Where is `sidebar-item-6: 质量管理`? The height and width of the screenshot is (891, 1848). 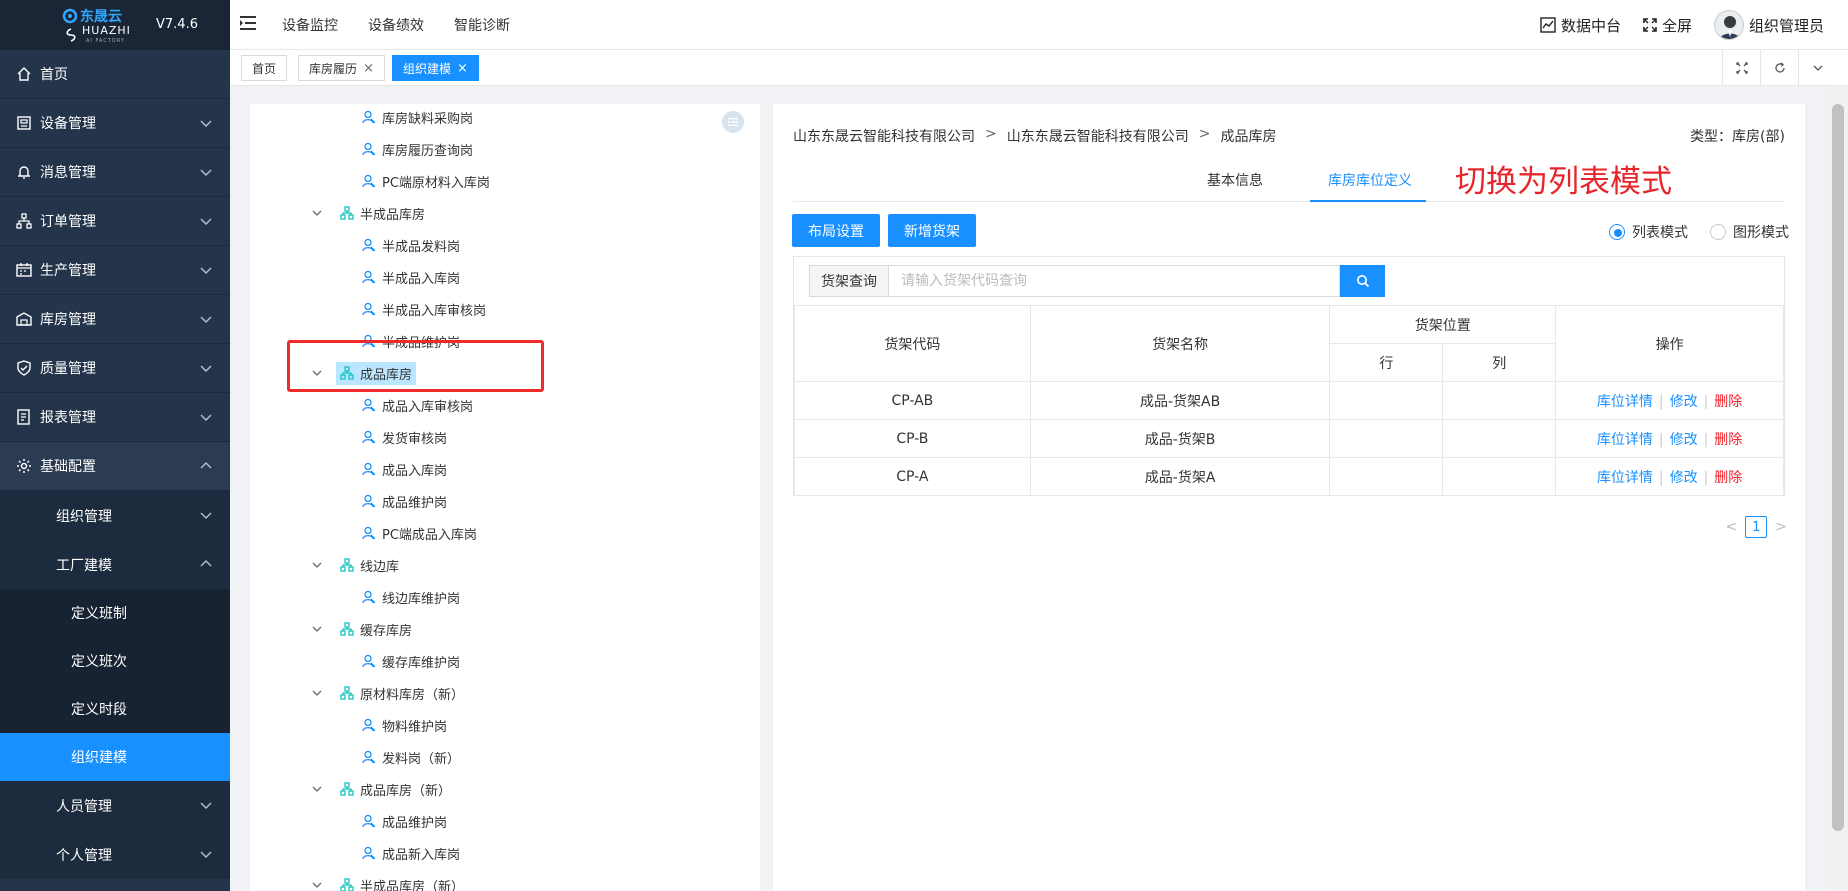
sidebar-item-6: 质量管理 is located at coordinates (115, 368).